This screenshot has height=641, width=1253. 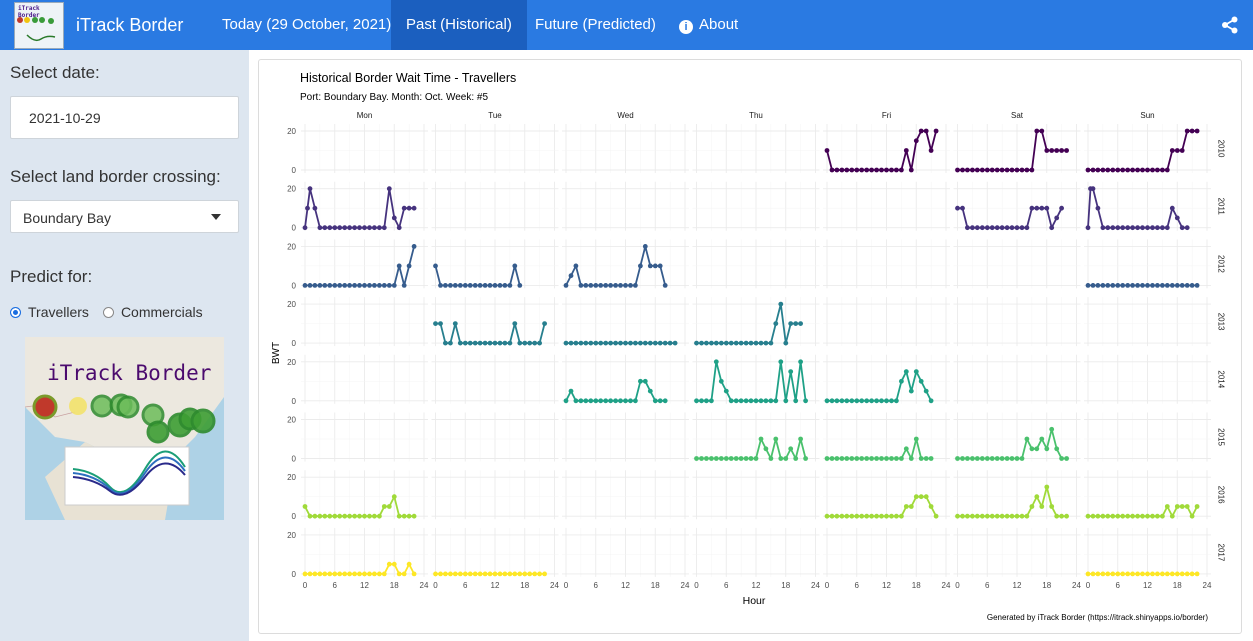 What do you see at coordinates (98, 25) in the screenshot?
I see `brand: iTrack Border iTrack Border` at bounding box center [98, 25].